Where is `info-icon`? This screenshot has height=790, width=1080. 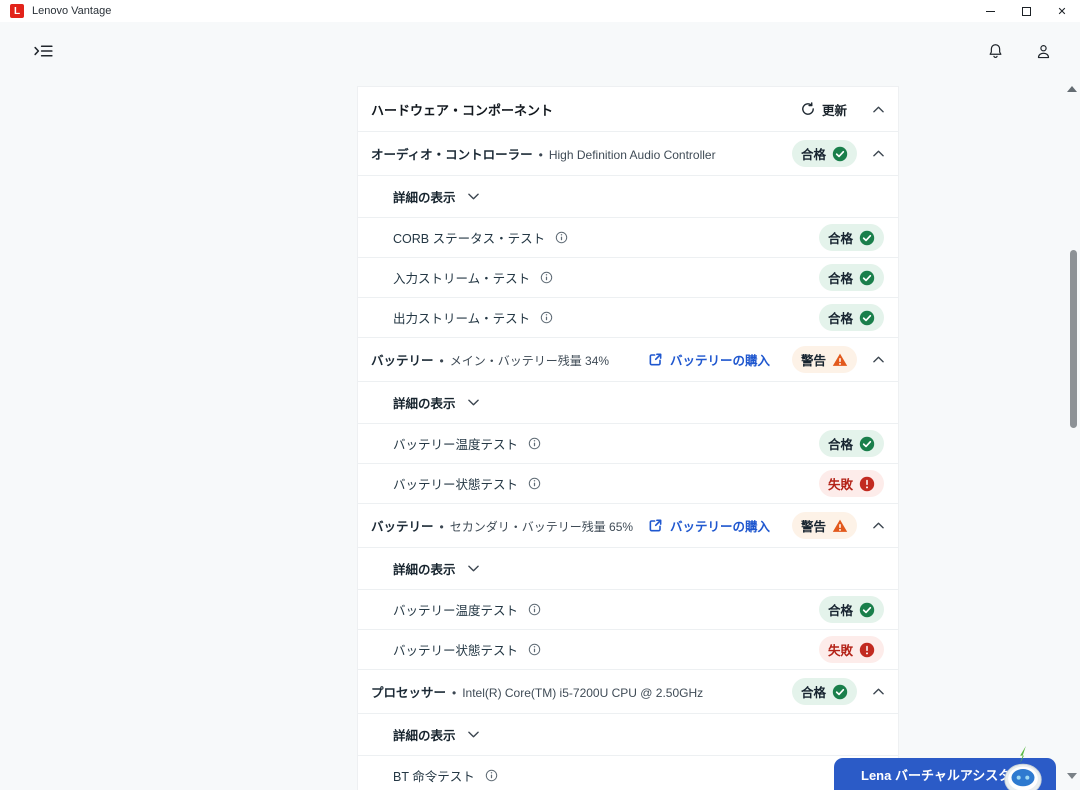 info-icon is located at coordinates (534, 609).